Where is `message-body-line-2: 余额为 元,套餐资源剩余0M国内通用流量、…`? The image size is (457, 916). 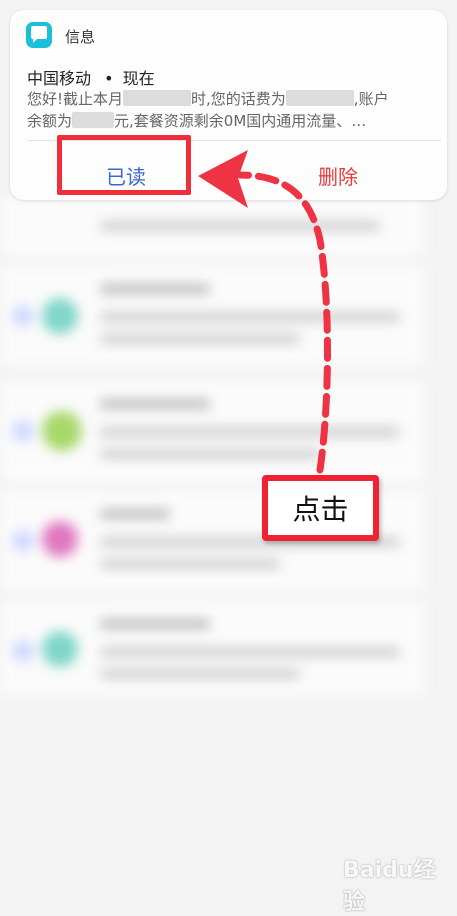 message-body-line-2: 余额为 元,套餐资源剩余0M国内通用流量、… is located at coordinates (196, 120).